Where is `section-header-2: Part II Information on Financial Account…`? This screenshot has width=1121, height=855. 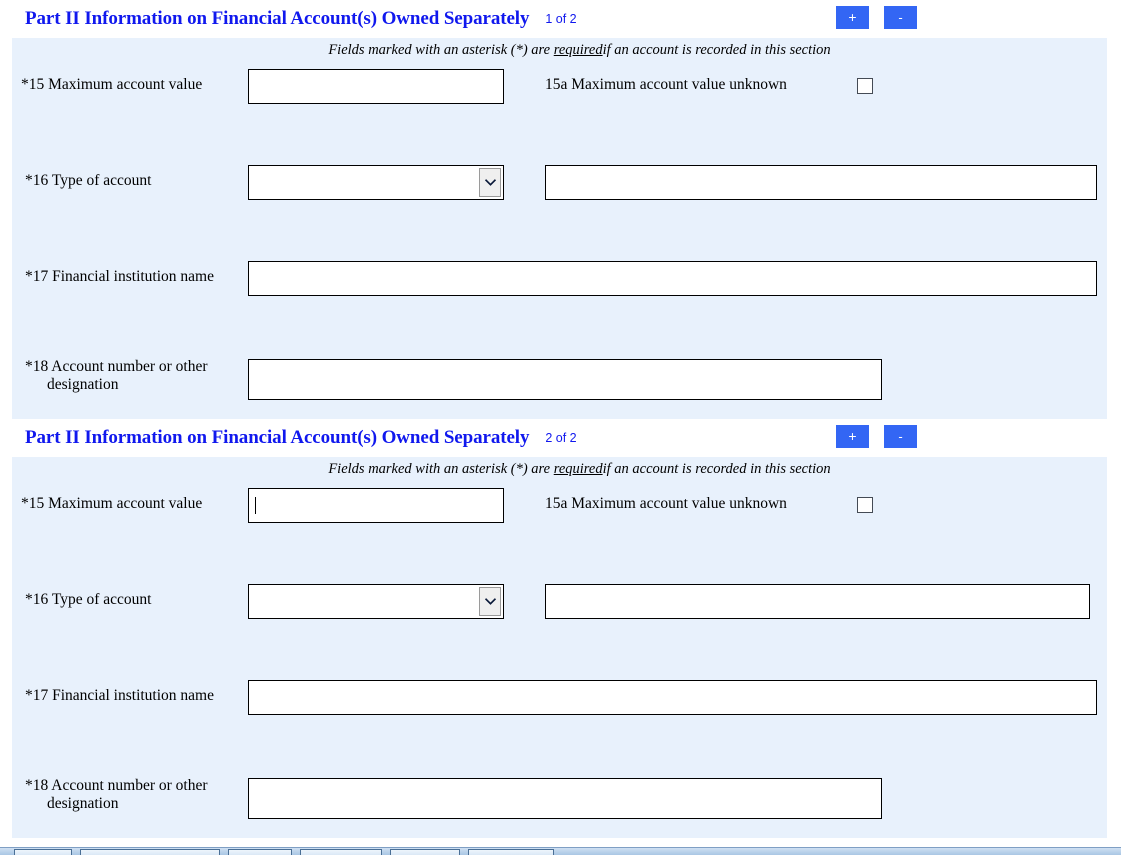 section-header-2: Part II Information on Financial Account… is located at coordinates (560, 438).